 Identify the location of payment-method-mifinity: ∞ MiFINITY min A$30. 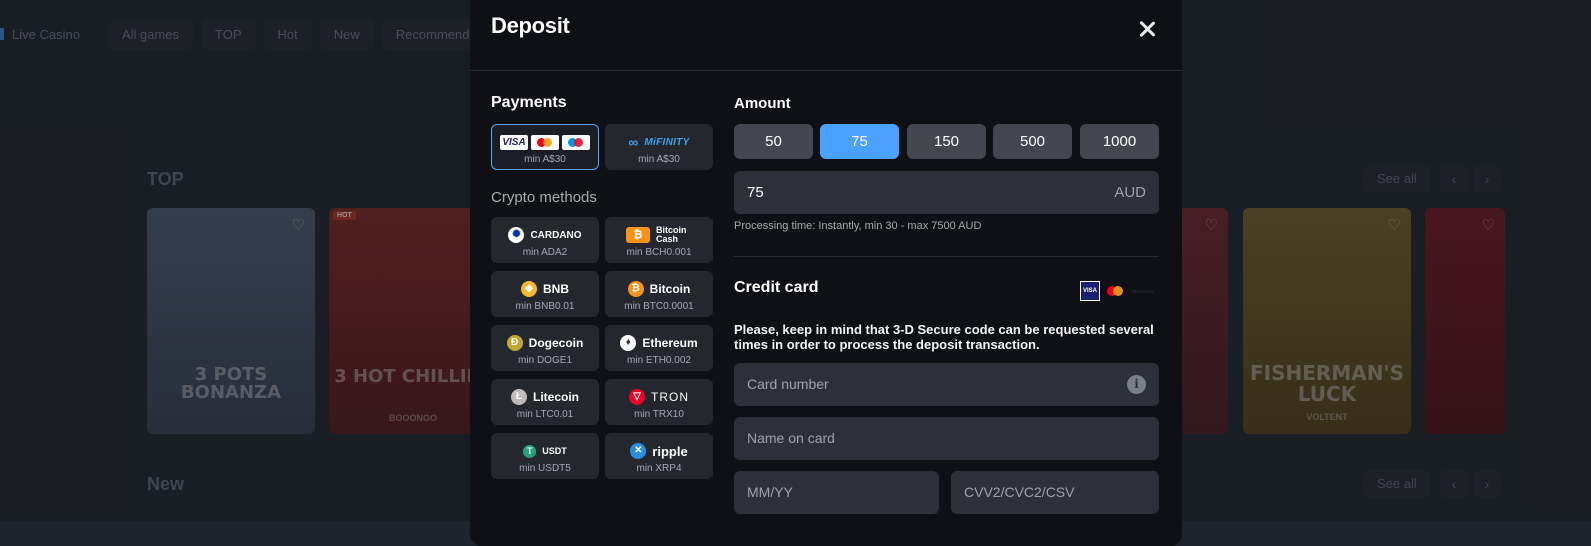
(659, 147).